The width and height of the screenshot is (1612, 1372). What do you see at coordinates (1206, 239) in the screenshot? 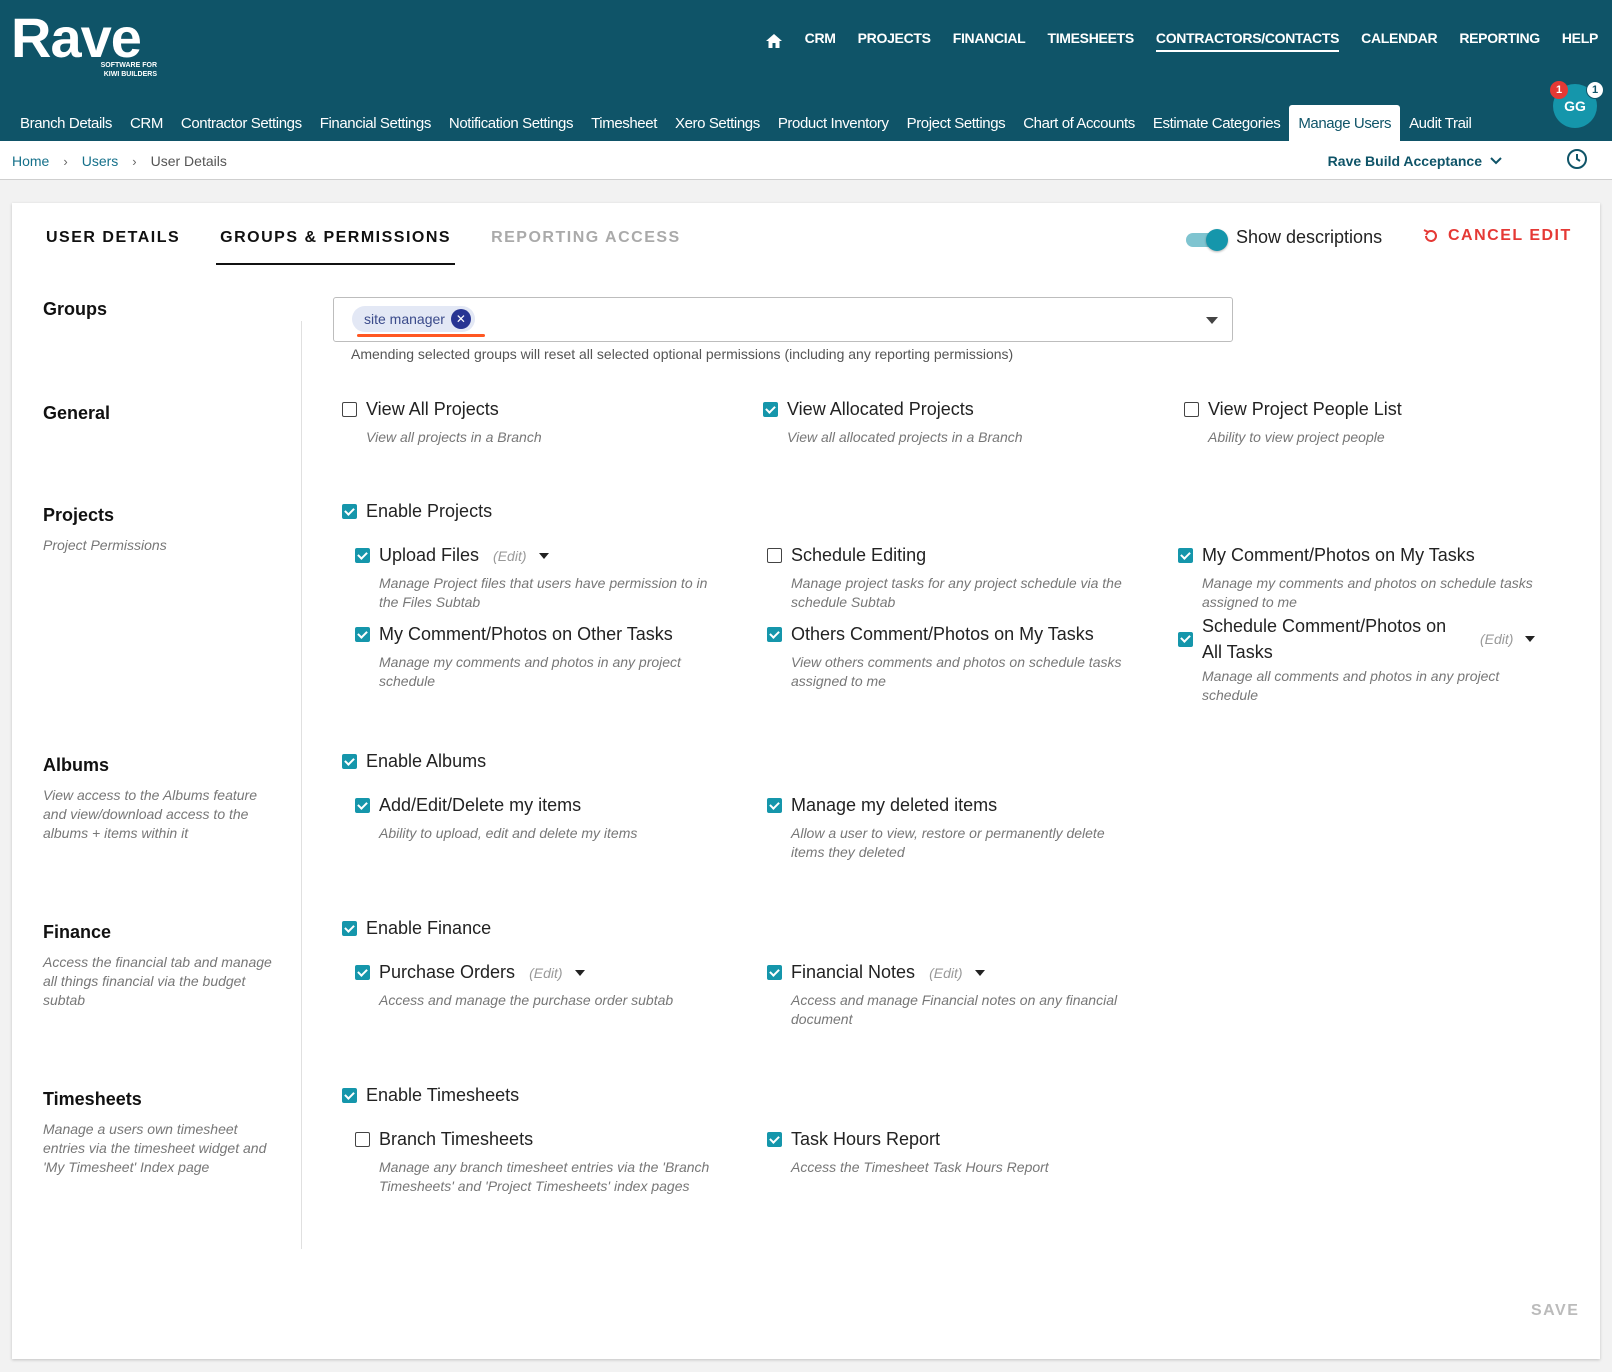
I see `show-descriptions-toggle` at bounding box center [1206, 239].